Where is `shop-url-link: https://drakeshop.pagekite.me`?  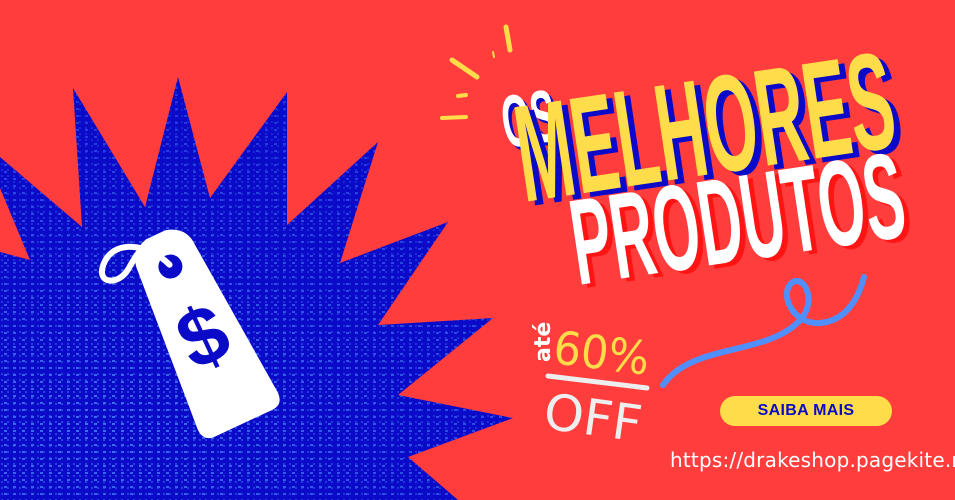
shop-url-link: https://drakeshop.pagekite.me is located at coordinates (812, 460).